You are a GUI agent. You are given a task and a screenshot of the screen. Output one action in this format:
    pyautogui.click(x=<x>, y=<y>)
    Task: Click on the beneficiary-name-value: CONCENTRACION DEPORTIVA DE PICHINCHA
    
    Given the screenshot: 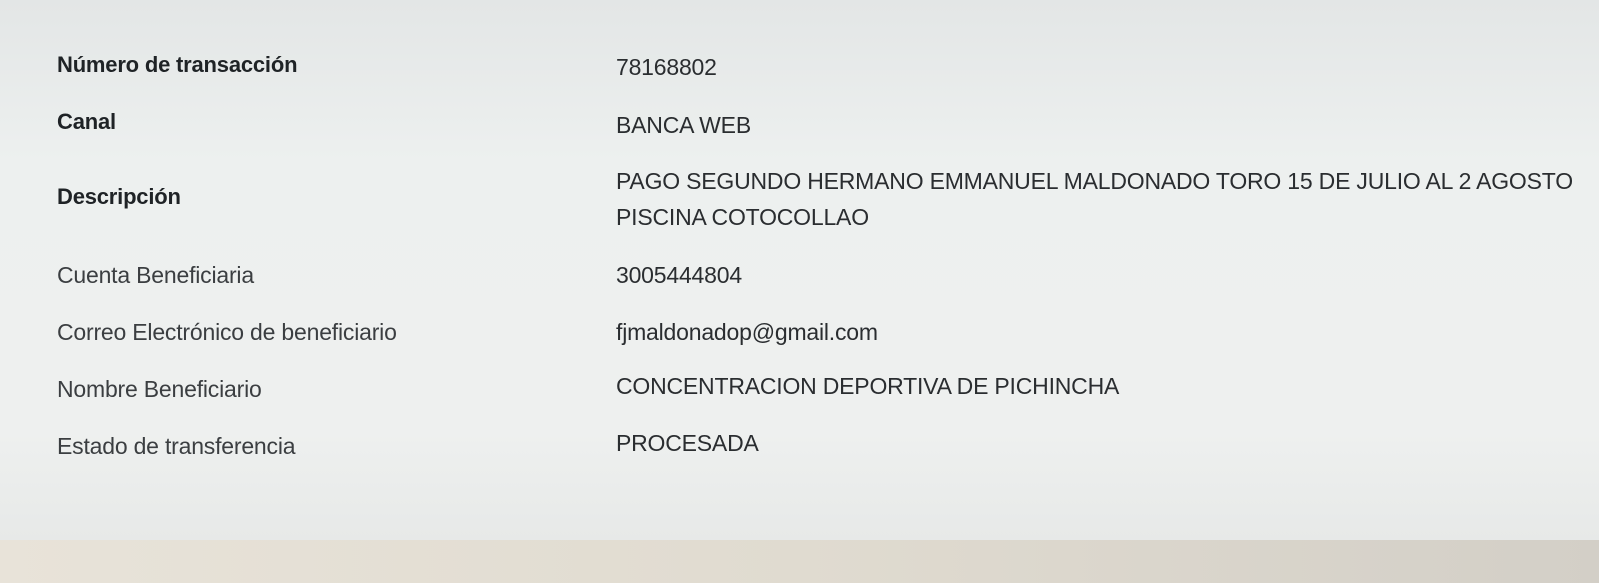 What is the action you would take?
    pyautogui.click(x=868, y=386)
    